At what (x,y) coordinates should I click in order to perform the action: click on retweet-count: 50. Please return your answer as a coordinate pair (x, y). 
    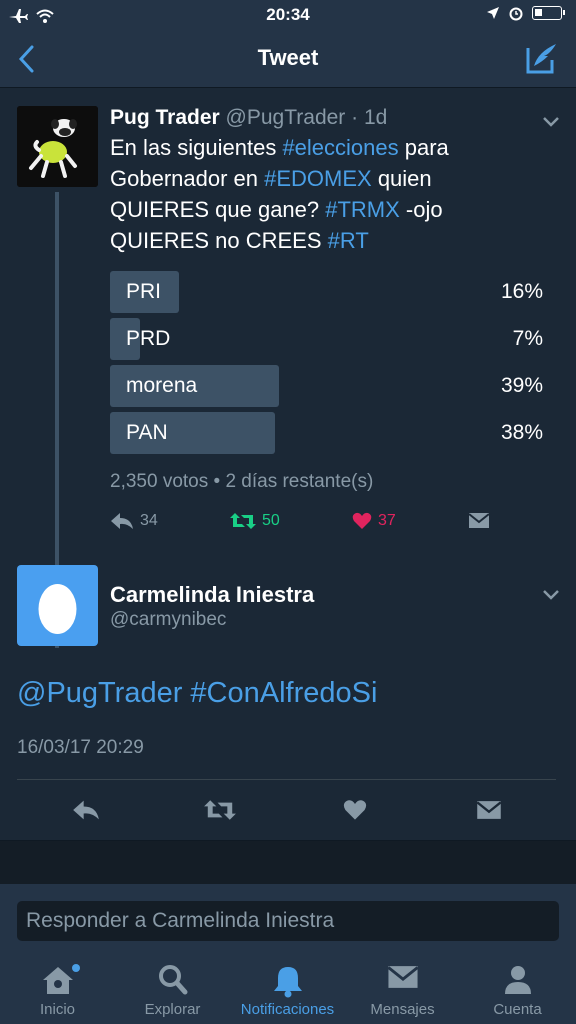
    Looking at the image, I should click on (271, 520).